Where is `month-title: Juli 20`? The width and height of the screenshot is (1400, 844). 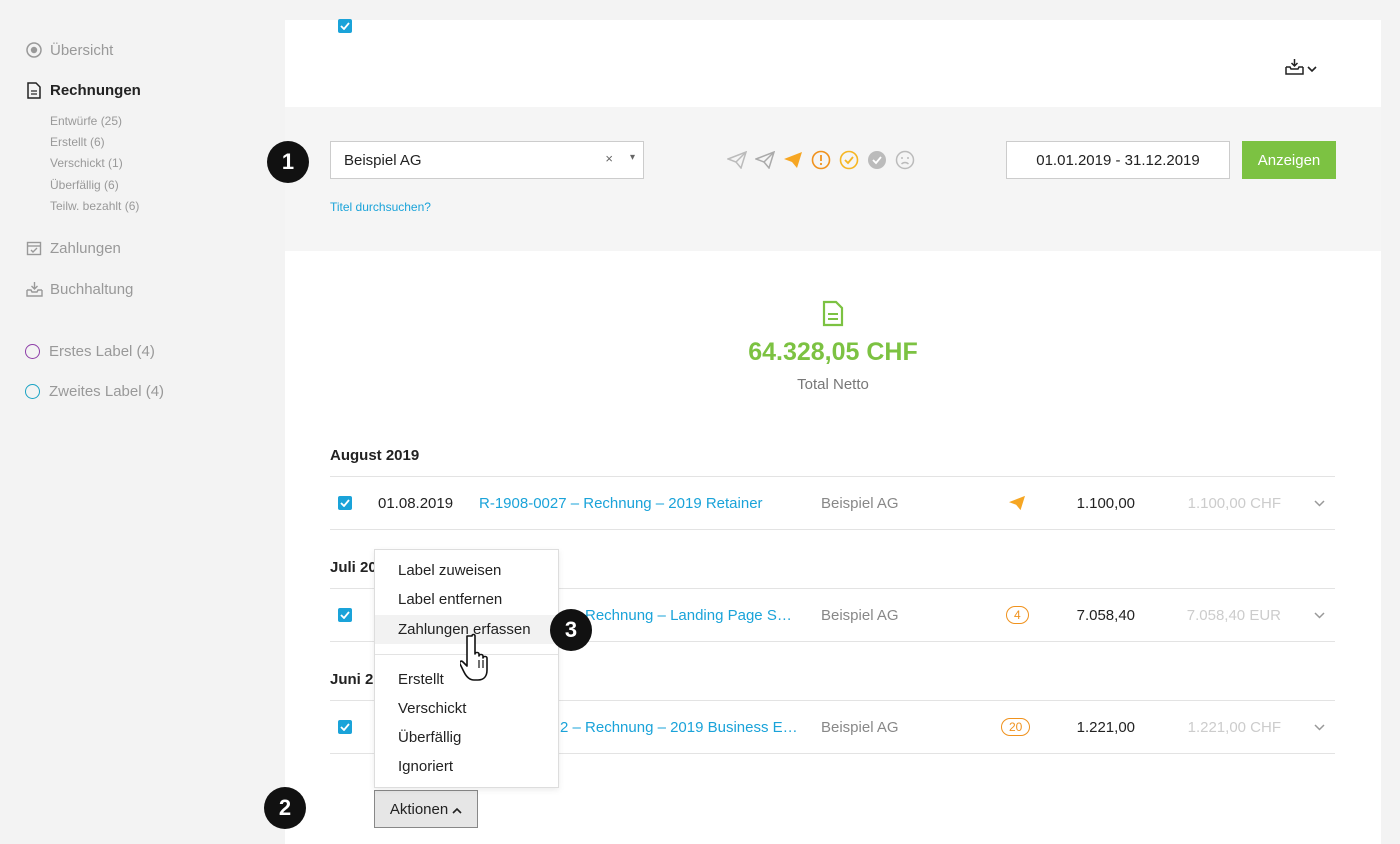
month-title: Juli 20 is located at coordinates (353, 567).